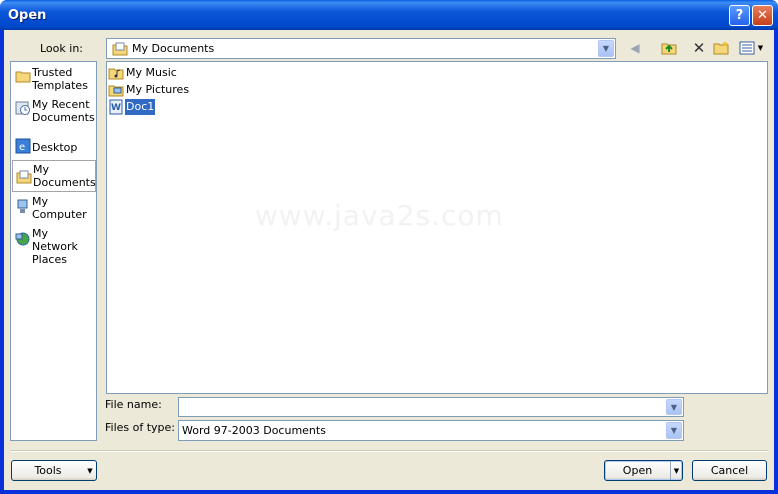 The width and height of the screenshot is (778, 494). Describe the element at coordinates (762, 15) in the screenshot. I see `close-button: ✕` at that location.